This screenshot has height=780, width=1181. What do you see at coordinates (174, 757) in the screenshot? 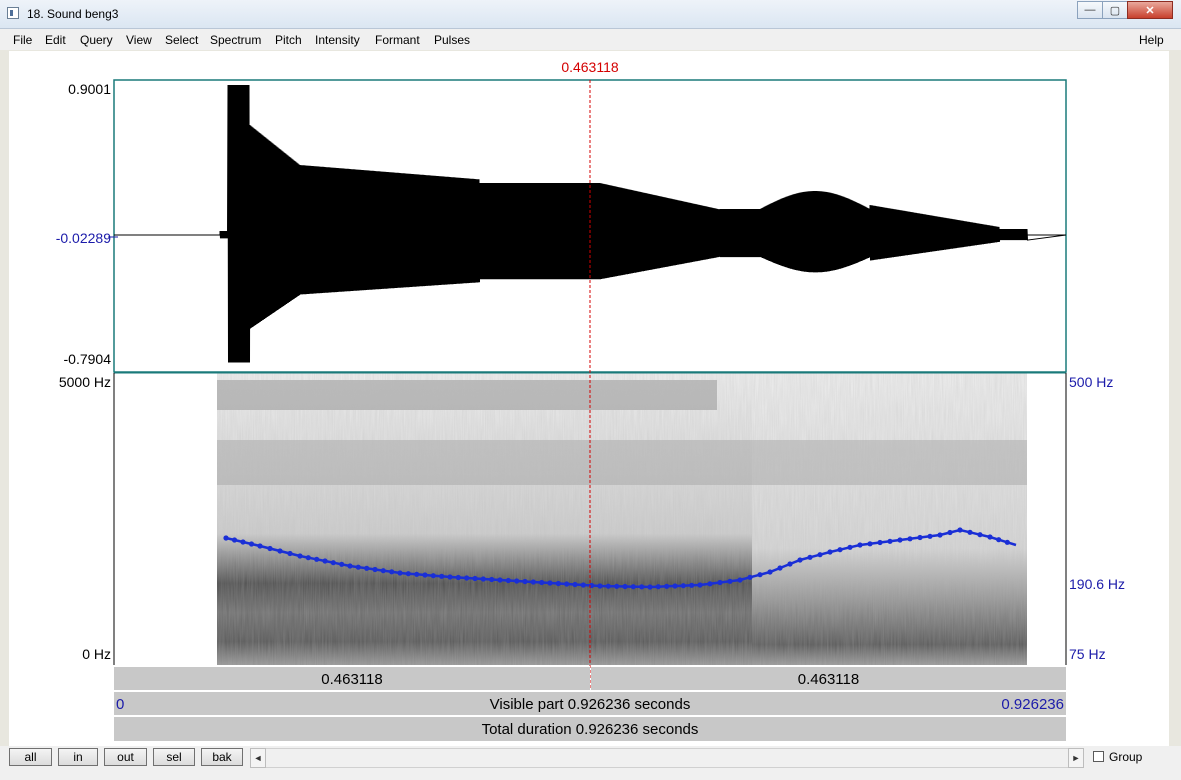
I see `zoom-selection-button: sel` at bounding box center [174, 757].